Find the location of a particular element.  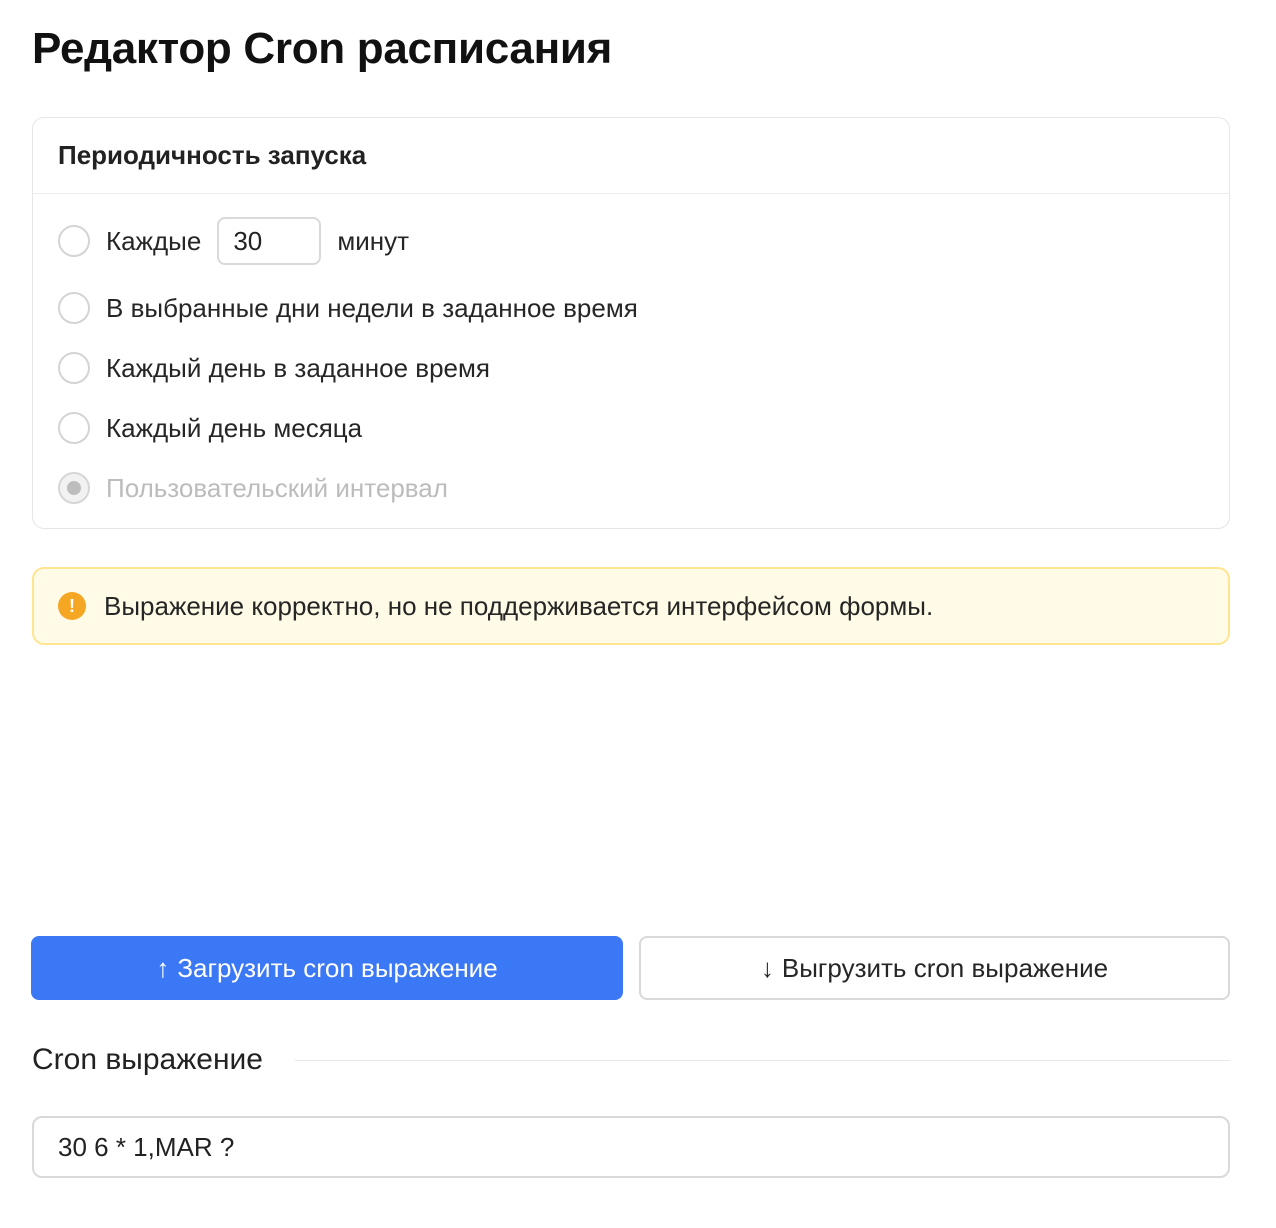

radio-selected-dot is located at coordinates (74, 488).